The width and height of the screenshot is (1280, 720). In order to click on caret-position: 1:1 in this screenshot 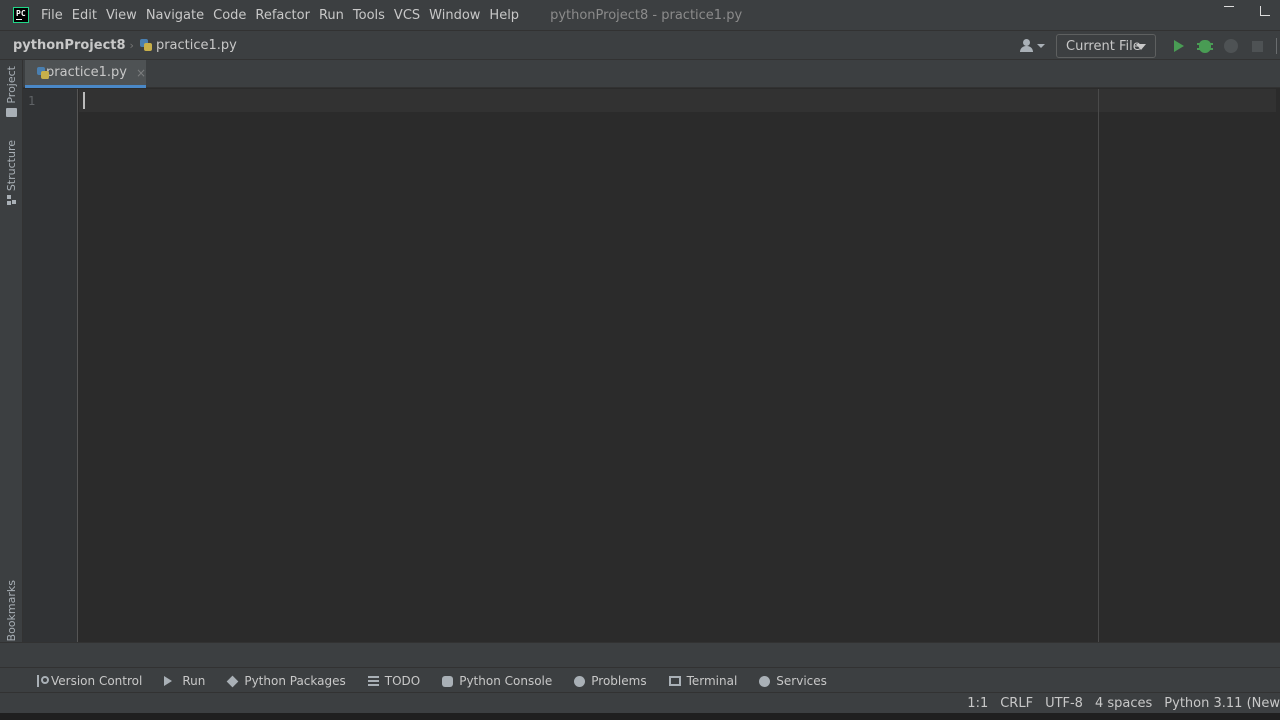, I will do `click(977, 703)`.